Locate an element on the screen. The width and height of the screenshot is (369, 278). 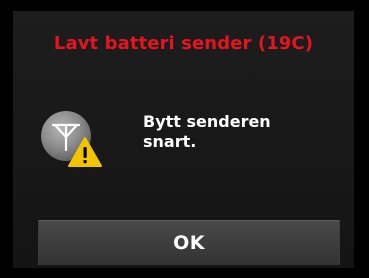
dialog-message: Bytt senderen snart. is located at coordinates (233, 132).